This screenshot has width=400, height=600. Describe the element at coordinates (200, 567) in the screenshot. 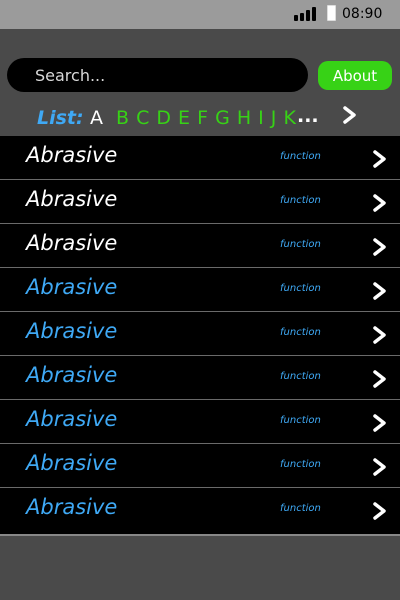

I see `bottom-bar` at that location.